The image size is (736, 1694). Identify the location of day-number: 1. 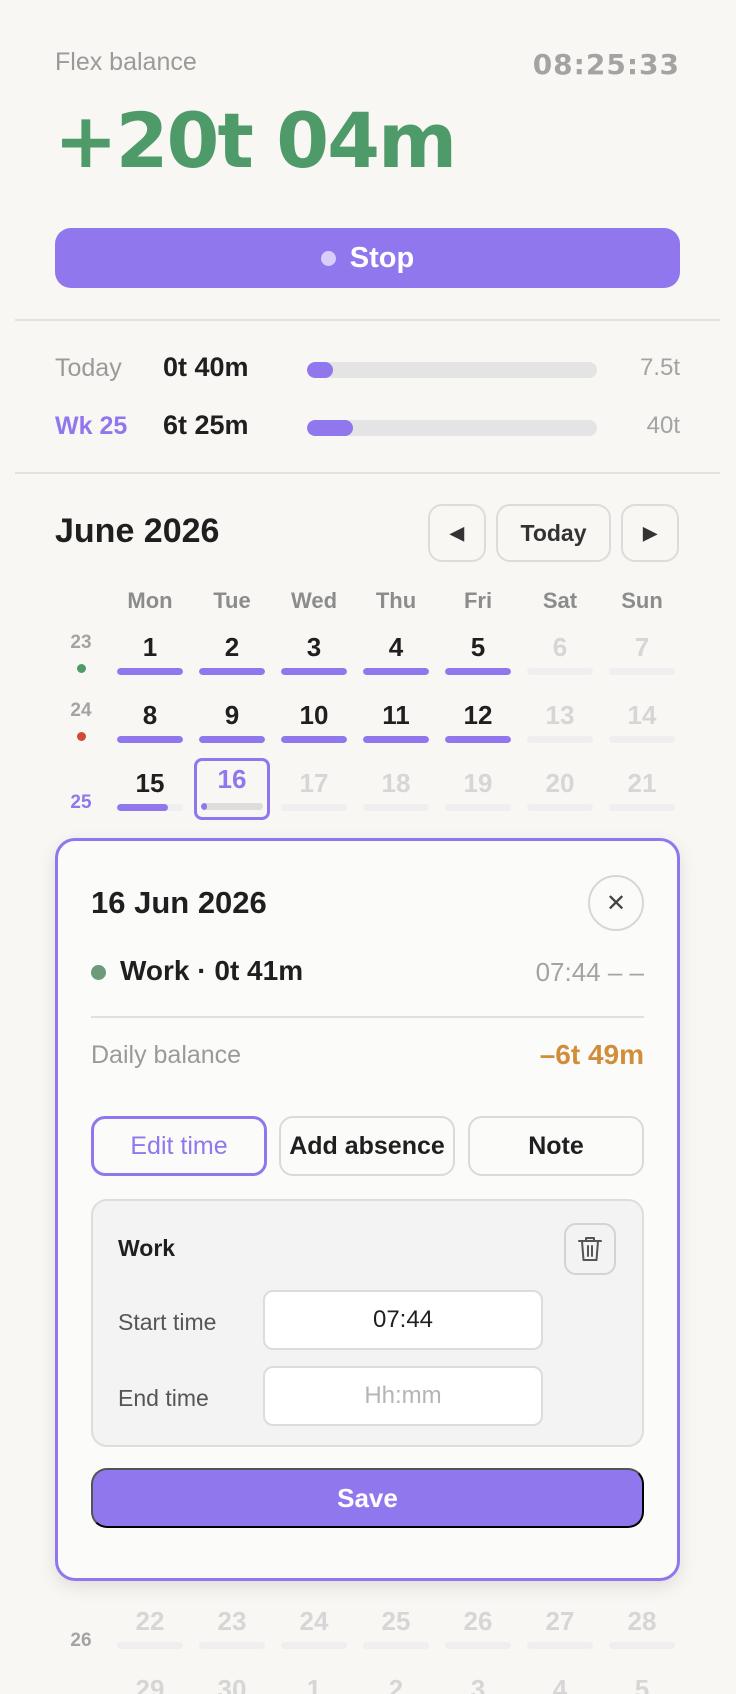
(150, 647).